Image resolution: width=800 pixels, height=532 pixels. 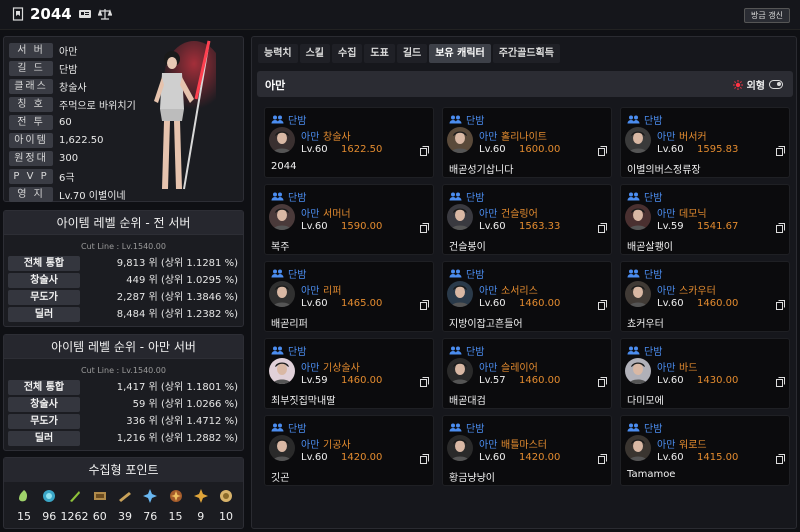 What do you see at coordinates (705, 450) in the screenshot?
I see `character-card: 단밤 아만 워로드 Lv.60 1415.00 Tamamoe` at bounding box center [705, 450].